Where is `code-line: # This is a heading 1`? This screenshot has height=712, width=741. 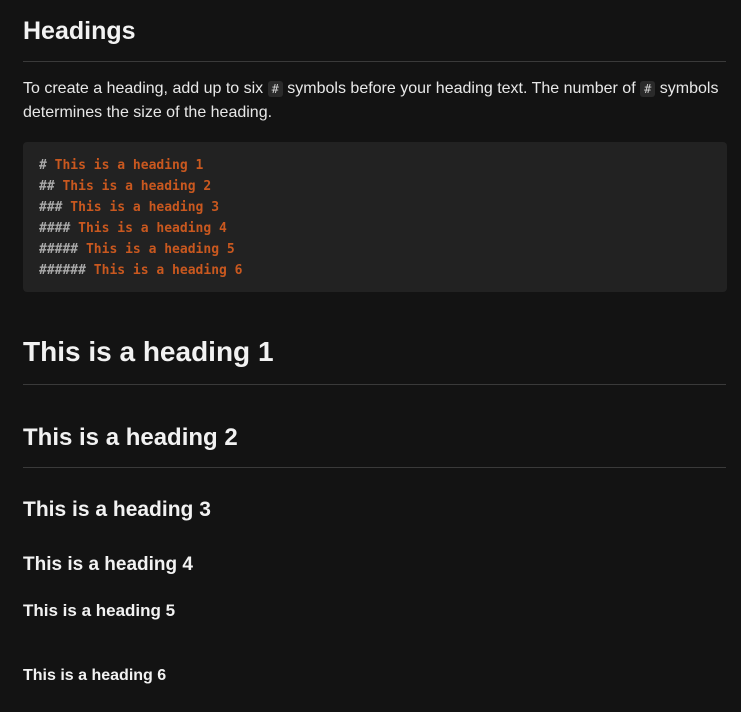 code-line: # This is a heading 1 is located at coordinates (383, 165).